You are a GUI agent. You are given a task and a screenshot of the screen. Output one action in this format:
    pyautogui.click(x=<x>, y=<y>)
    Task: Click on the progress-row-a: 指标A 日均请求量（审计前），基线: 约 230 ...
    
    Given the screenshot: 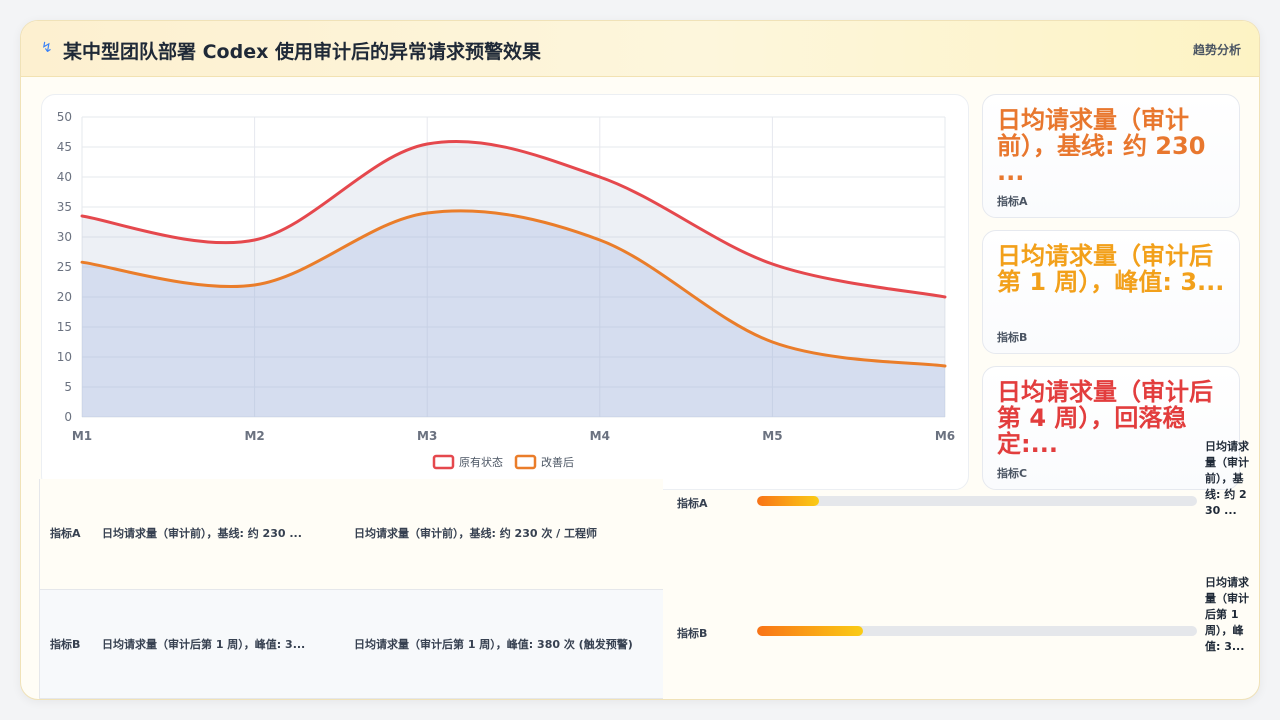 What is the action you would take?
    pyautogui.click(x=961, y=499)
    